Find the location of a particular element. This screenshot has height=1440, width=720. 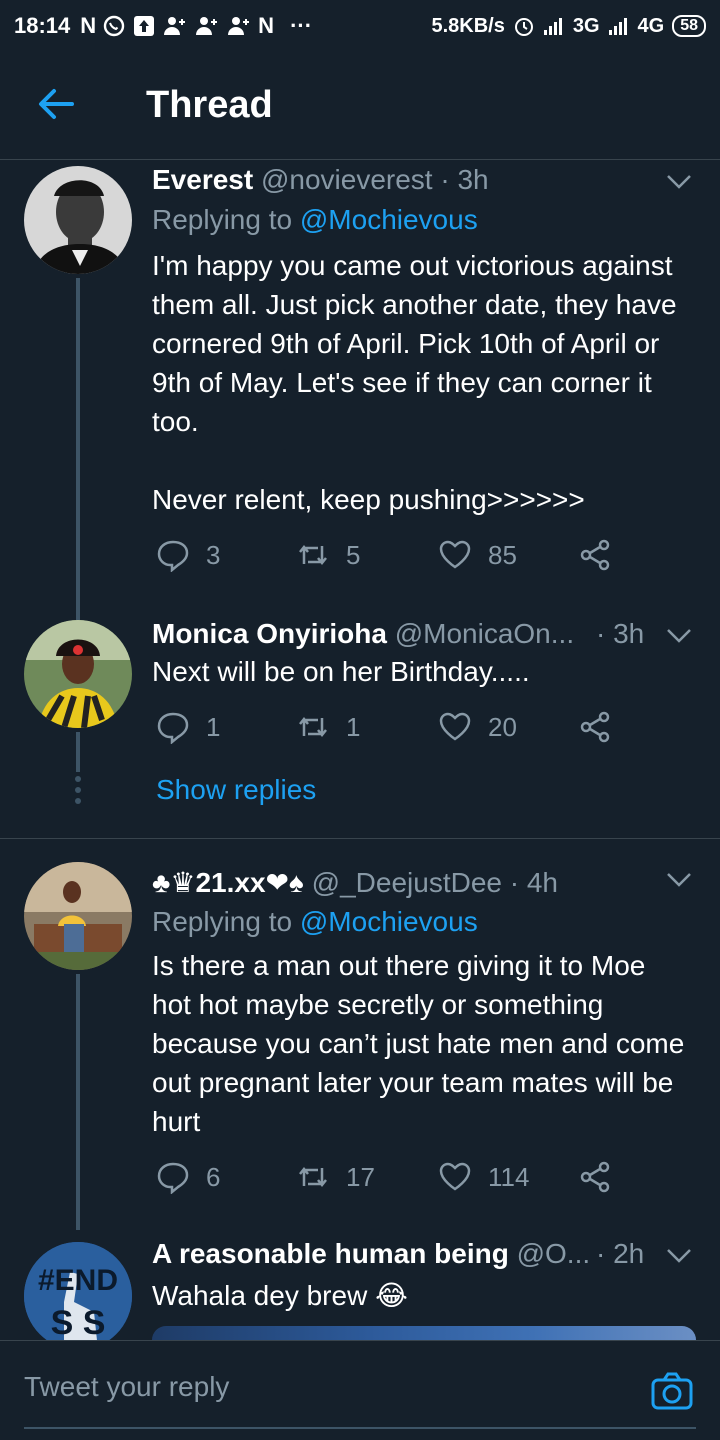

battery-indicator: 58 is located at coordinates (689, 26).